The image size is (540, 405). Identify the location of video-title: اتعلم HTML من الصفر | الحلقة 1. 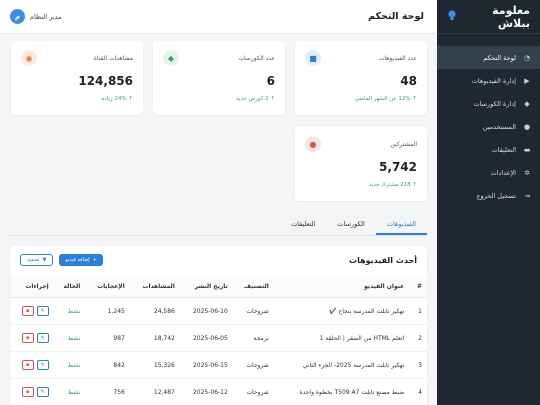
(341, 338).